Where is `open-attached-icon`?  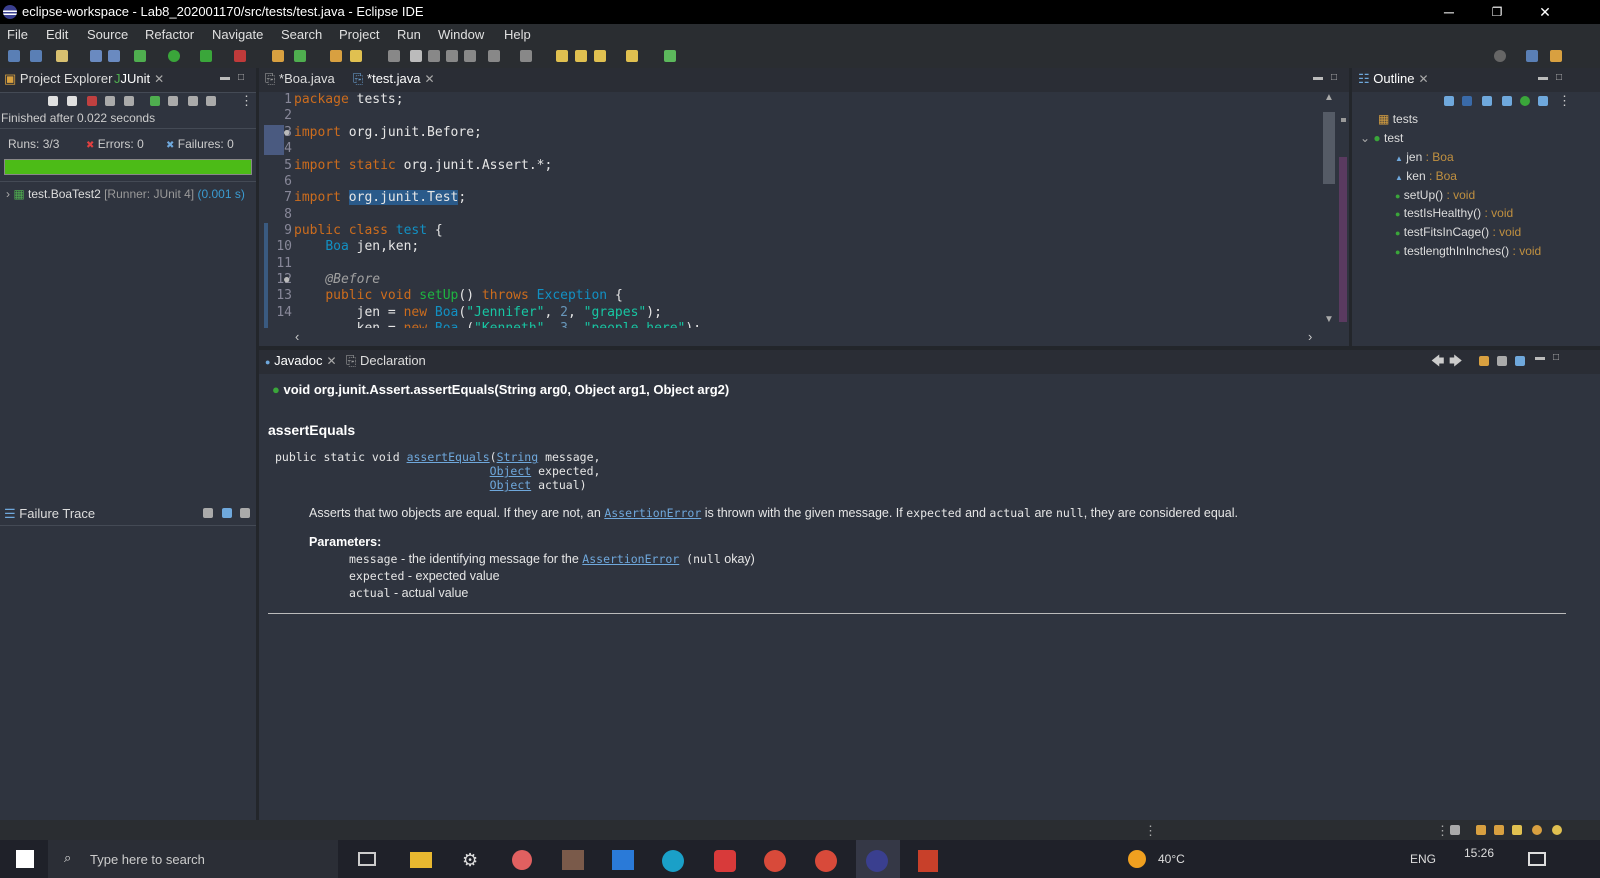 open-attached-icon is located at coordinates (1484, 361).